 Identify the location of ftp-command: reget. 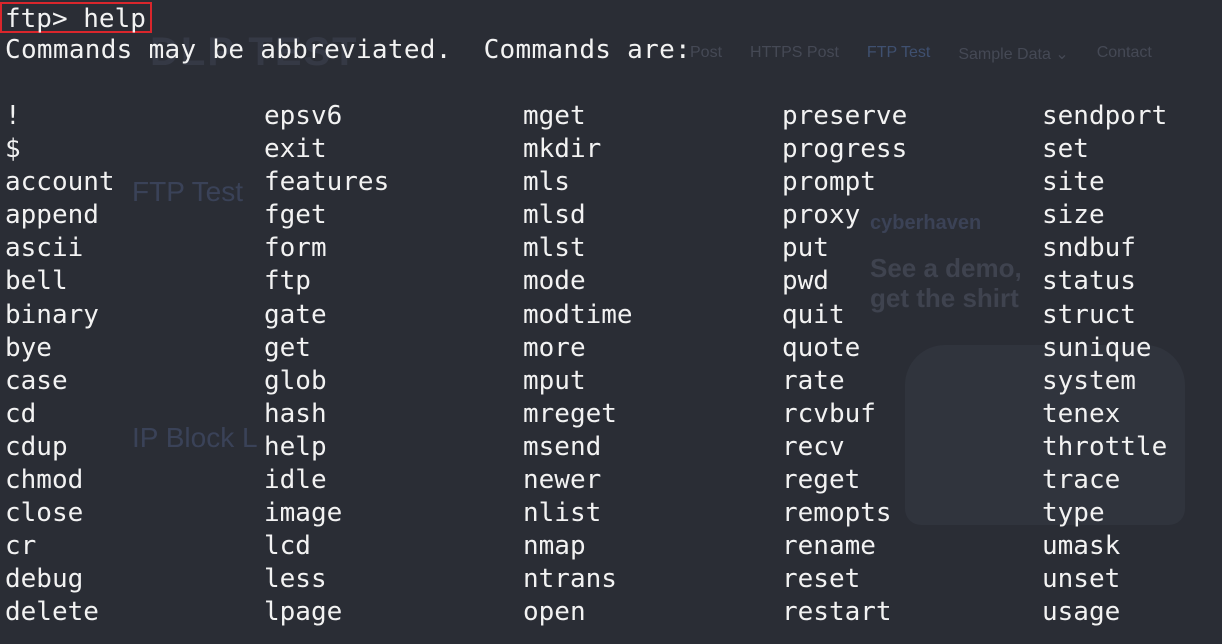
(821, 480).